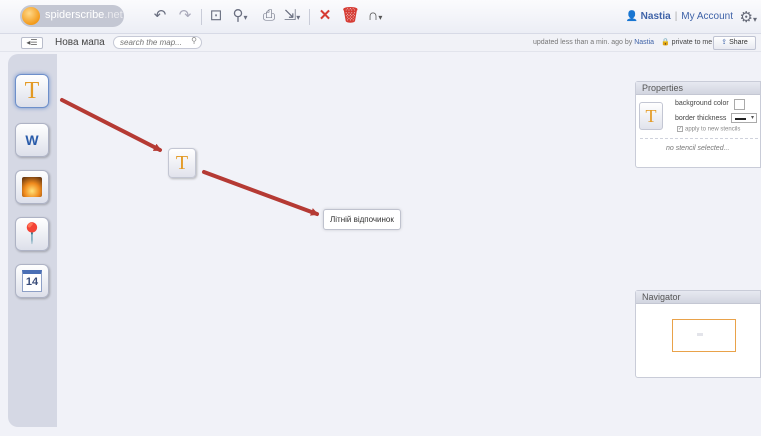 The width and height of the screenshot is (761, 436). I want to click on navigator-node-preview, so click(700, 334).